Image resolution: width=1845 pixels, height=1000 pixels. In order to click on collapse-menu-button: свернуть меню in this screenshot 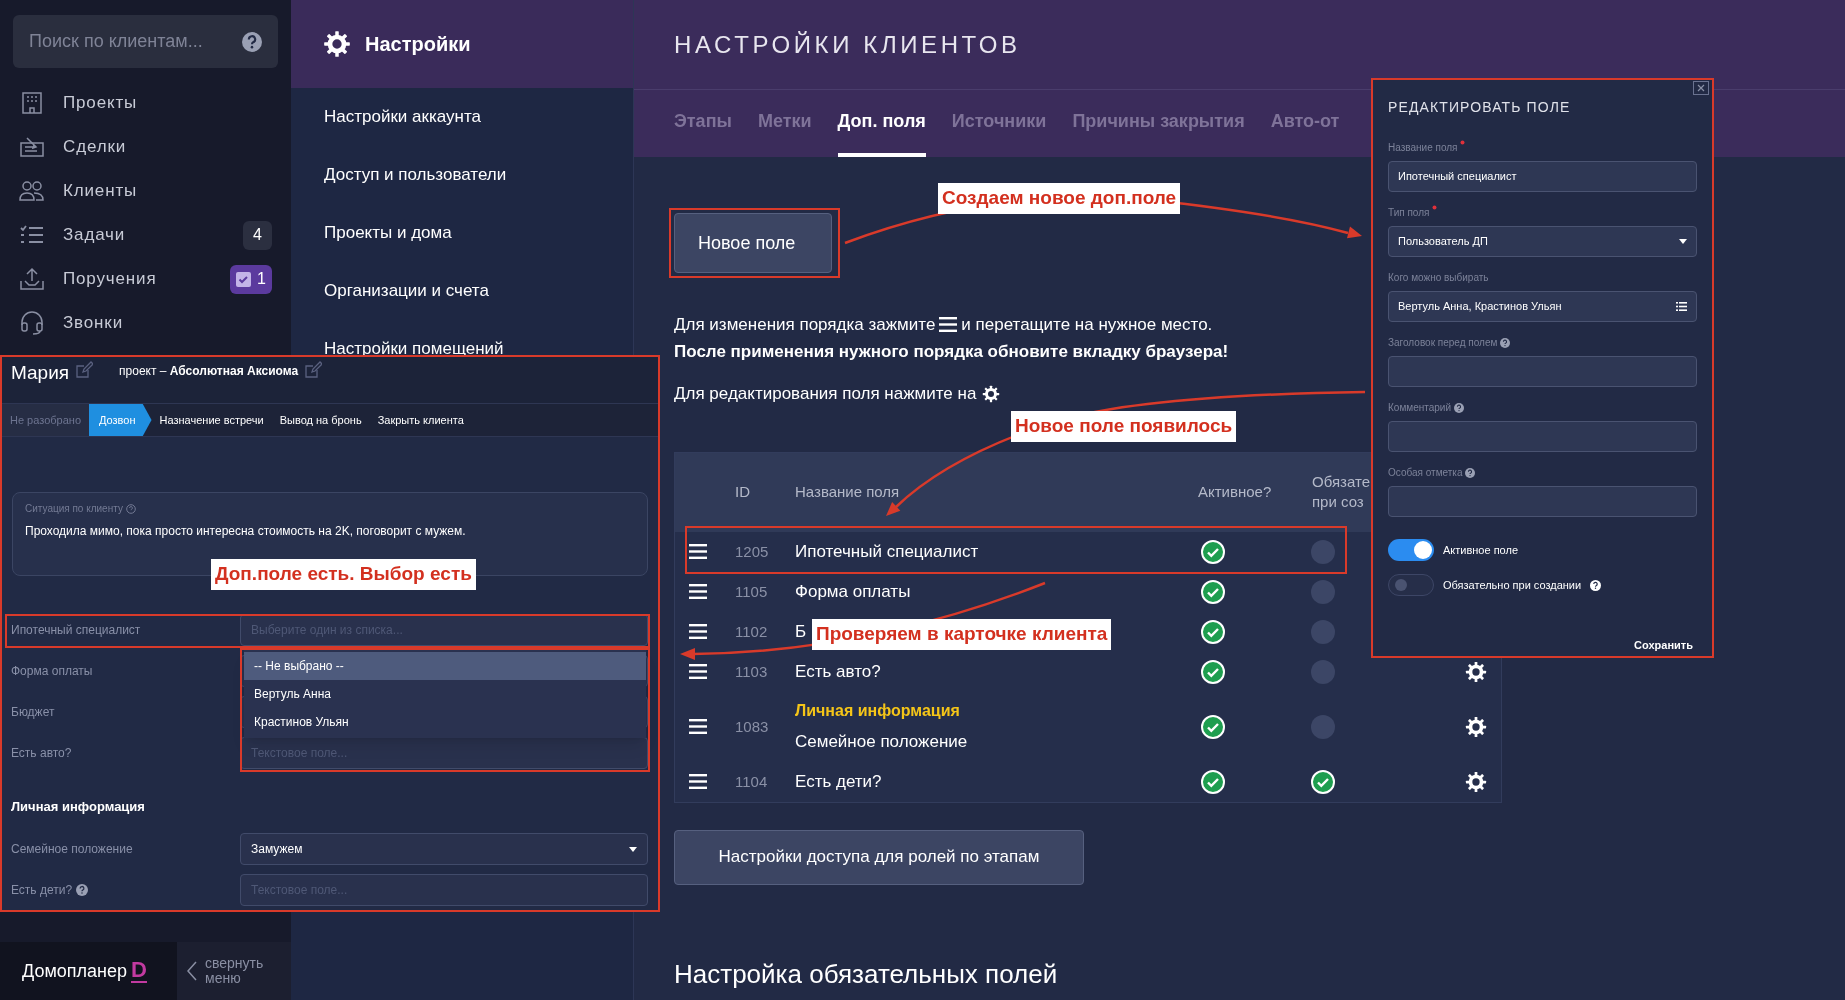, I will do `click(234, 971)`.